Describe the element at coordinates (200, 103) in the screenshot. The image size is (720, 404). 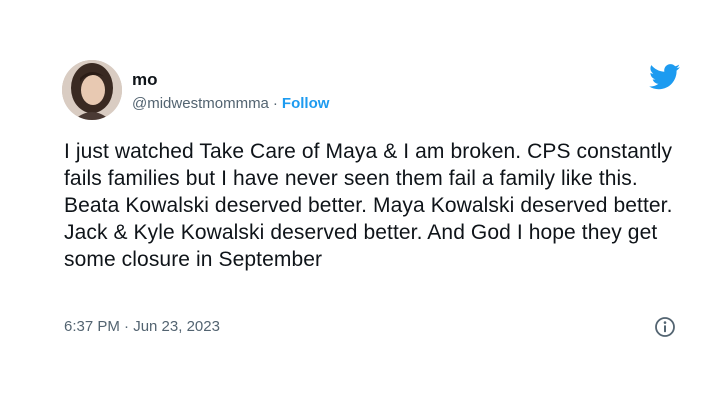
I see `author-handle: @midwestmommma` at that location.